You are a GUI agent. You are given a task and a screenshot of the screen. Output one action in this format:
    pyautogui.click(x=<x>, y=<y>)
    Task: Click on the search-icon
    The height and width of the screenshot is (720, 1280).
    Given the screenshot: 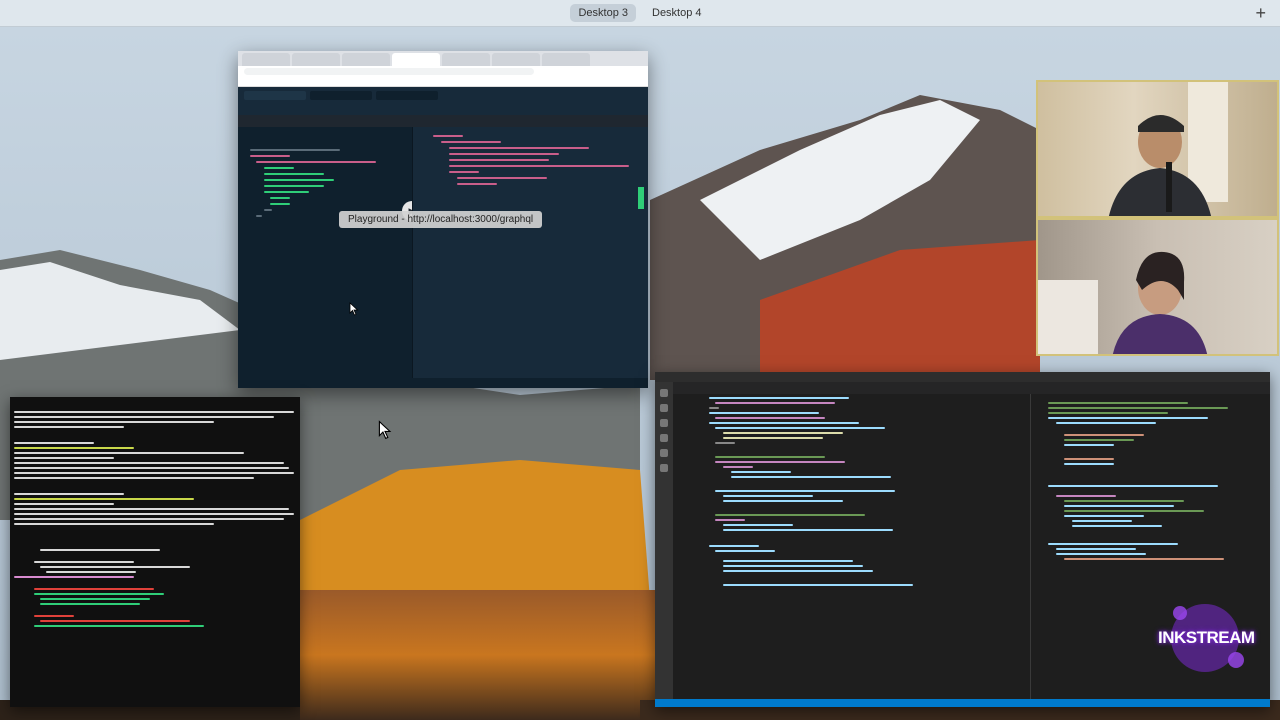 What is the action you would take?
    pyautogui.click(x=664, y=408)
    